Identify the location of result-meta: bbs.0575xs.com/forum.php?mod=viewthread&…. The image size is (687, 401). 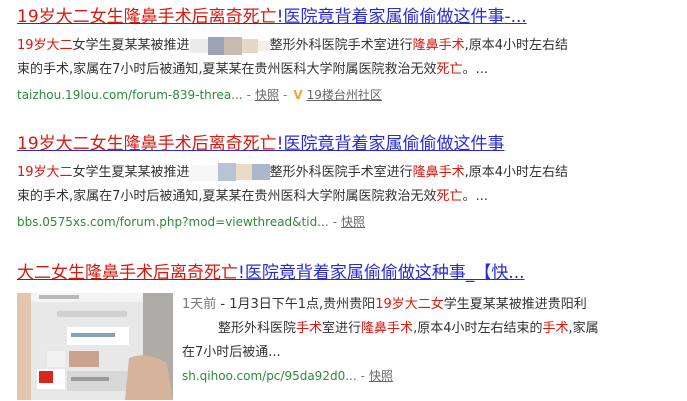
(351, 222).